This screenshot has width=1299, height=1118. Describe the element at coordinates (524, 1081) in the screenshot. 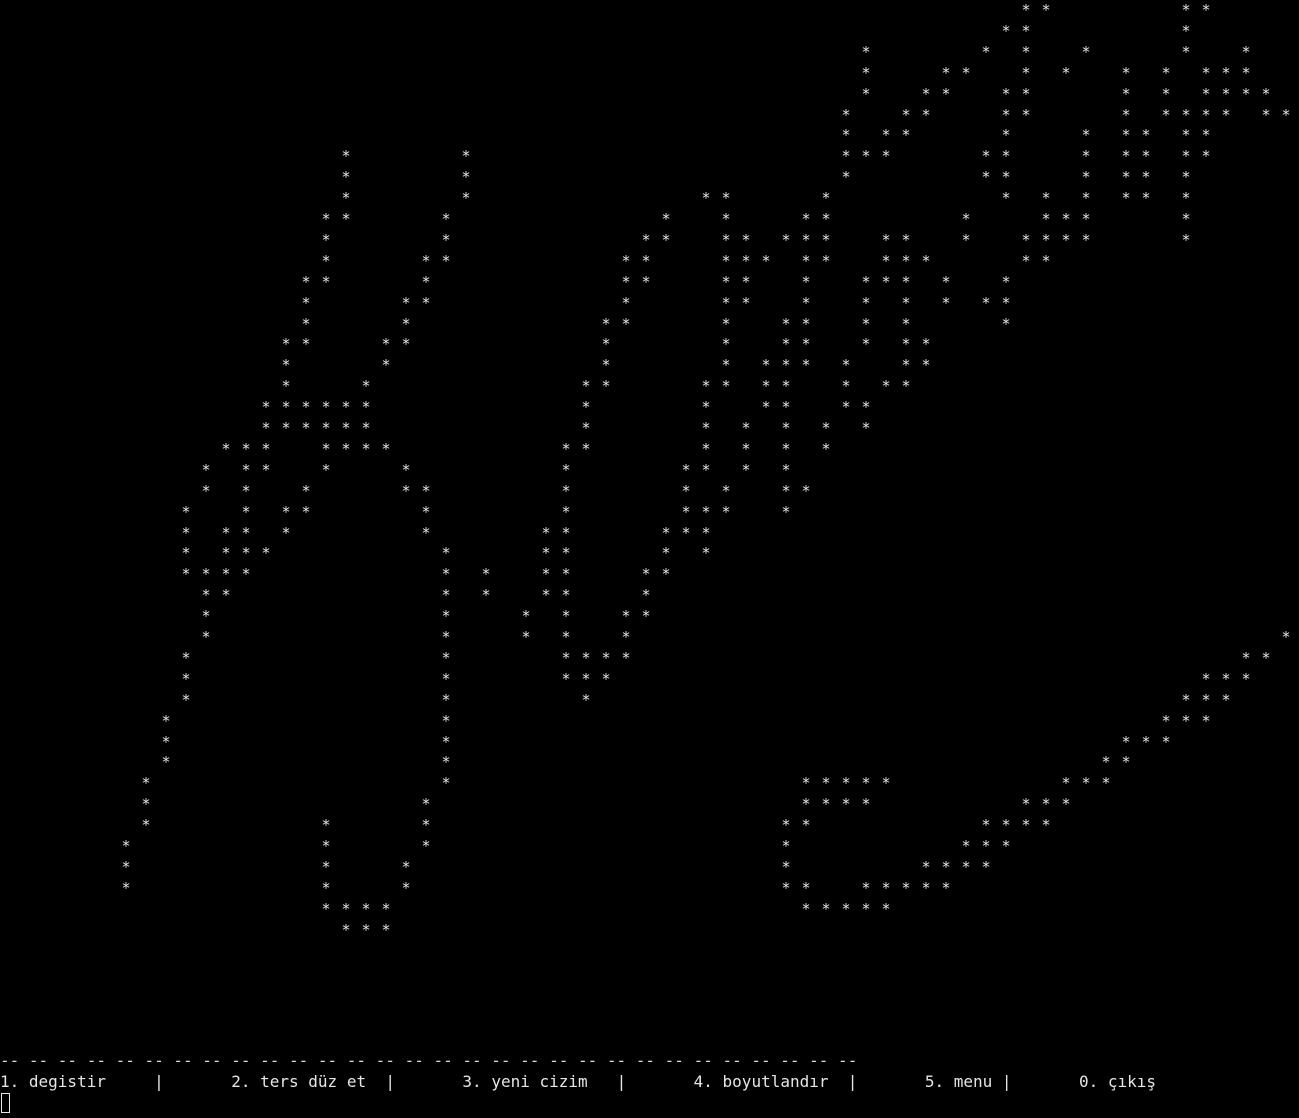

I see `menu-item-yeni-cizim: 3. yeni cizim` at that location.